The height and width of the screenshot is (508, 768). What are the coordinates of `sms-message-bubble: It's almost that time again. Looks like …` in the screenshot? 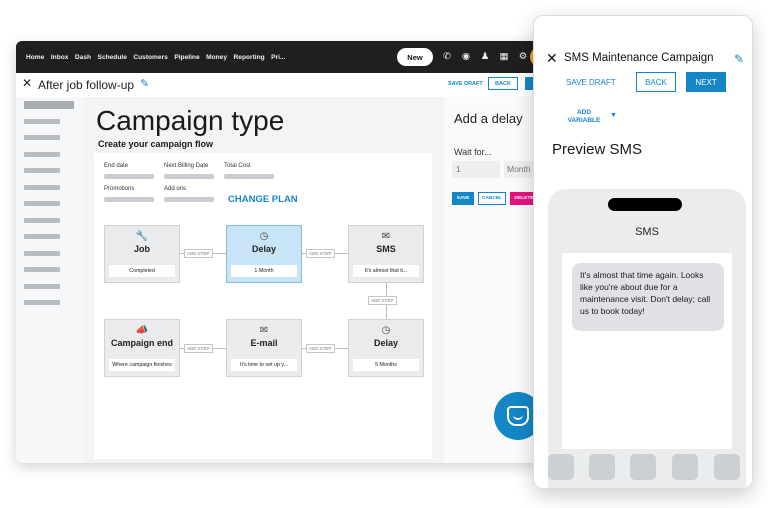 It's located at (648, 297).